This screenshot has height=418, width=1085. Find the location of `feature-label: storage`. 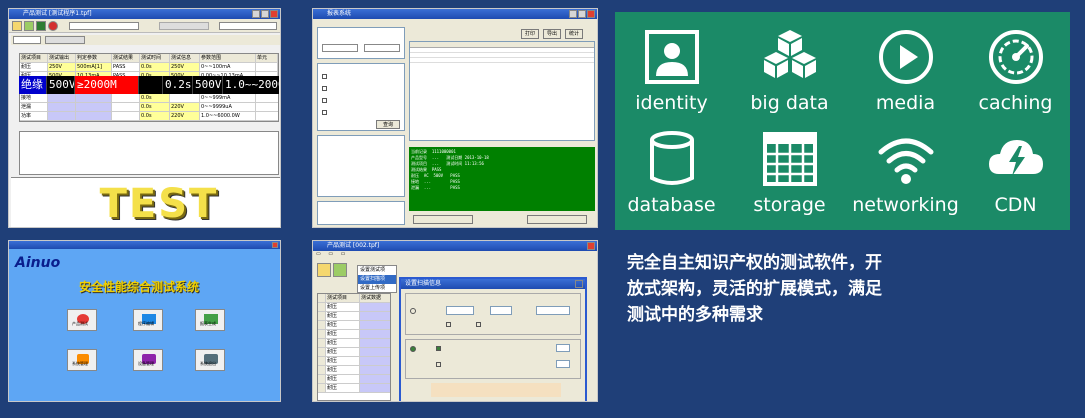

feature-label: storage is located at coordinates (789, 205).